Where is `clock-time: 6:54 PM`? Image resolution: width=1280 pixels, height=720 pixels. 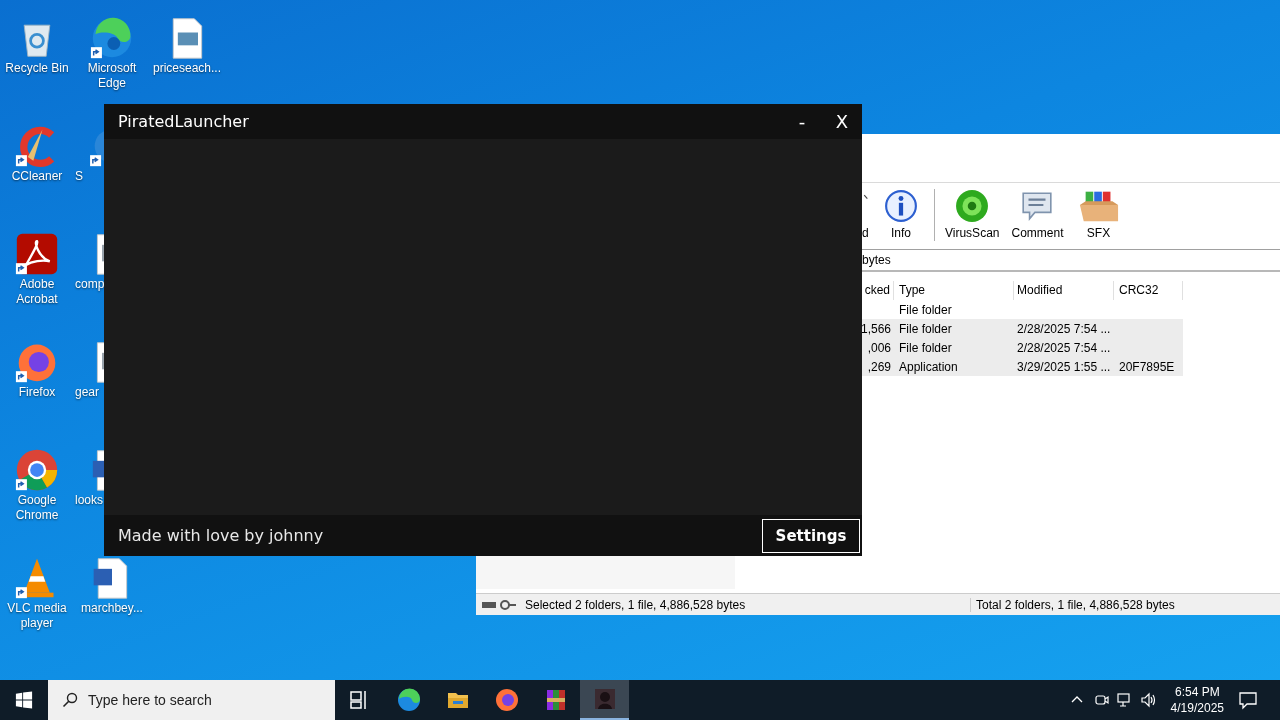
clock-time: 6:54 PM is located at coordinates (1197, 692).